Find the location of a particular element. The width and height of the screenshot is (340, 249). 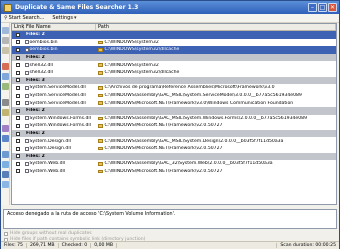

header-link: Link is located at coordinates (18, 27).